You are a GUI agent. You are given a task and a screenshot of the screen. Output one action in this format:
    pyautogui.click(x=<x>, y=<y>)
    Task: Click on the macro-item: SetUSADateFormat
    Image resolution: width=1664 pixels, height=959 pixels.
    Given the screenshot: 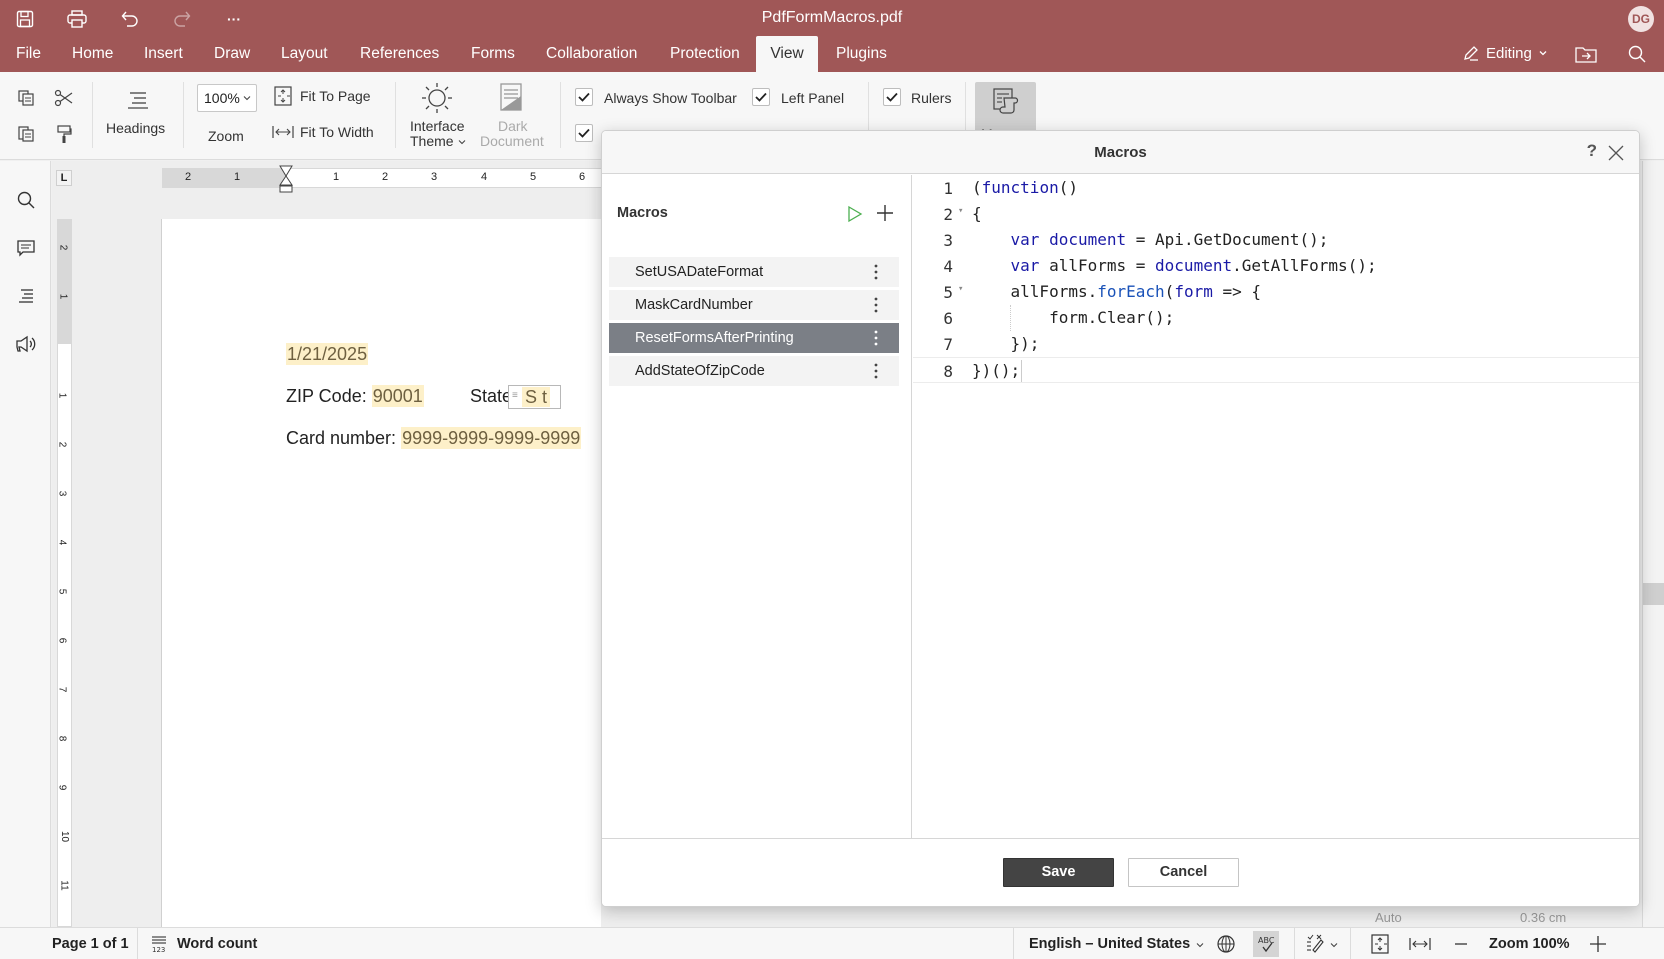 What is the action you would take?
    pyautogui.click(x=754, y=272)
    